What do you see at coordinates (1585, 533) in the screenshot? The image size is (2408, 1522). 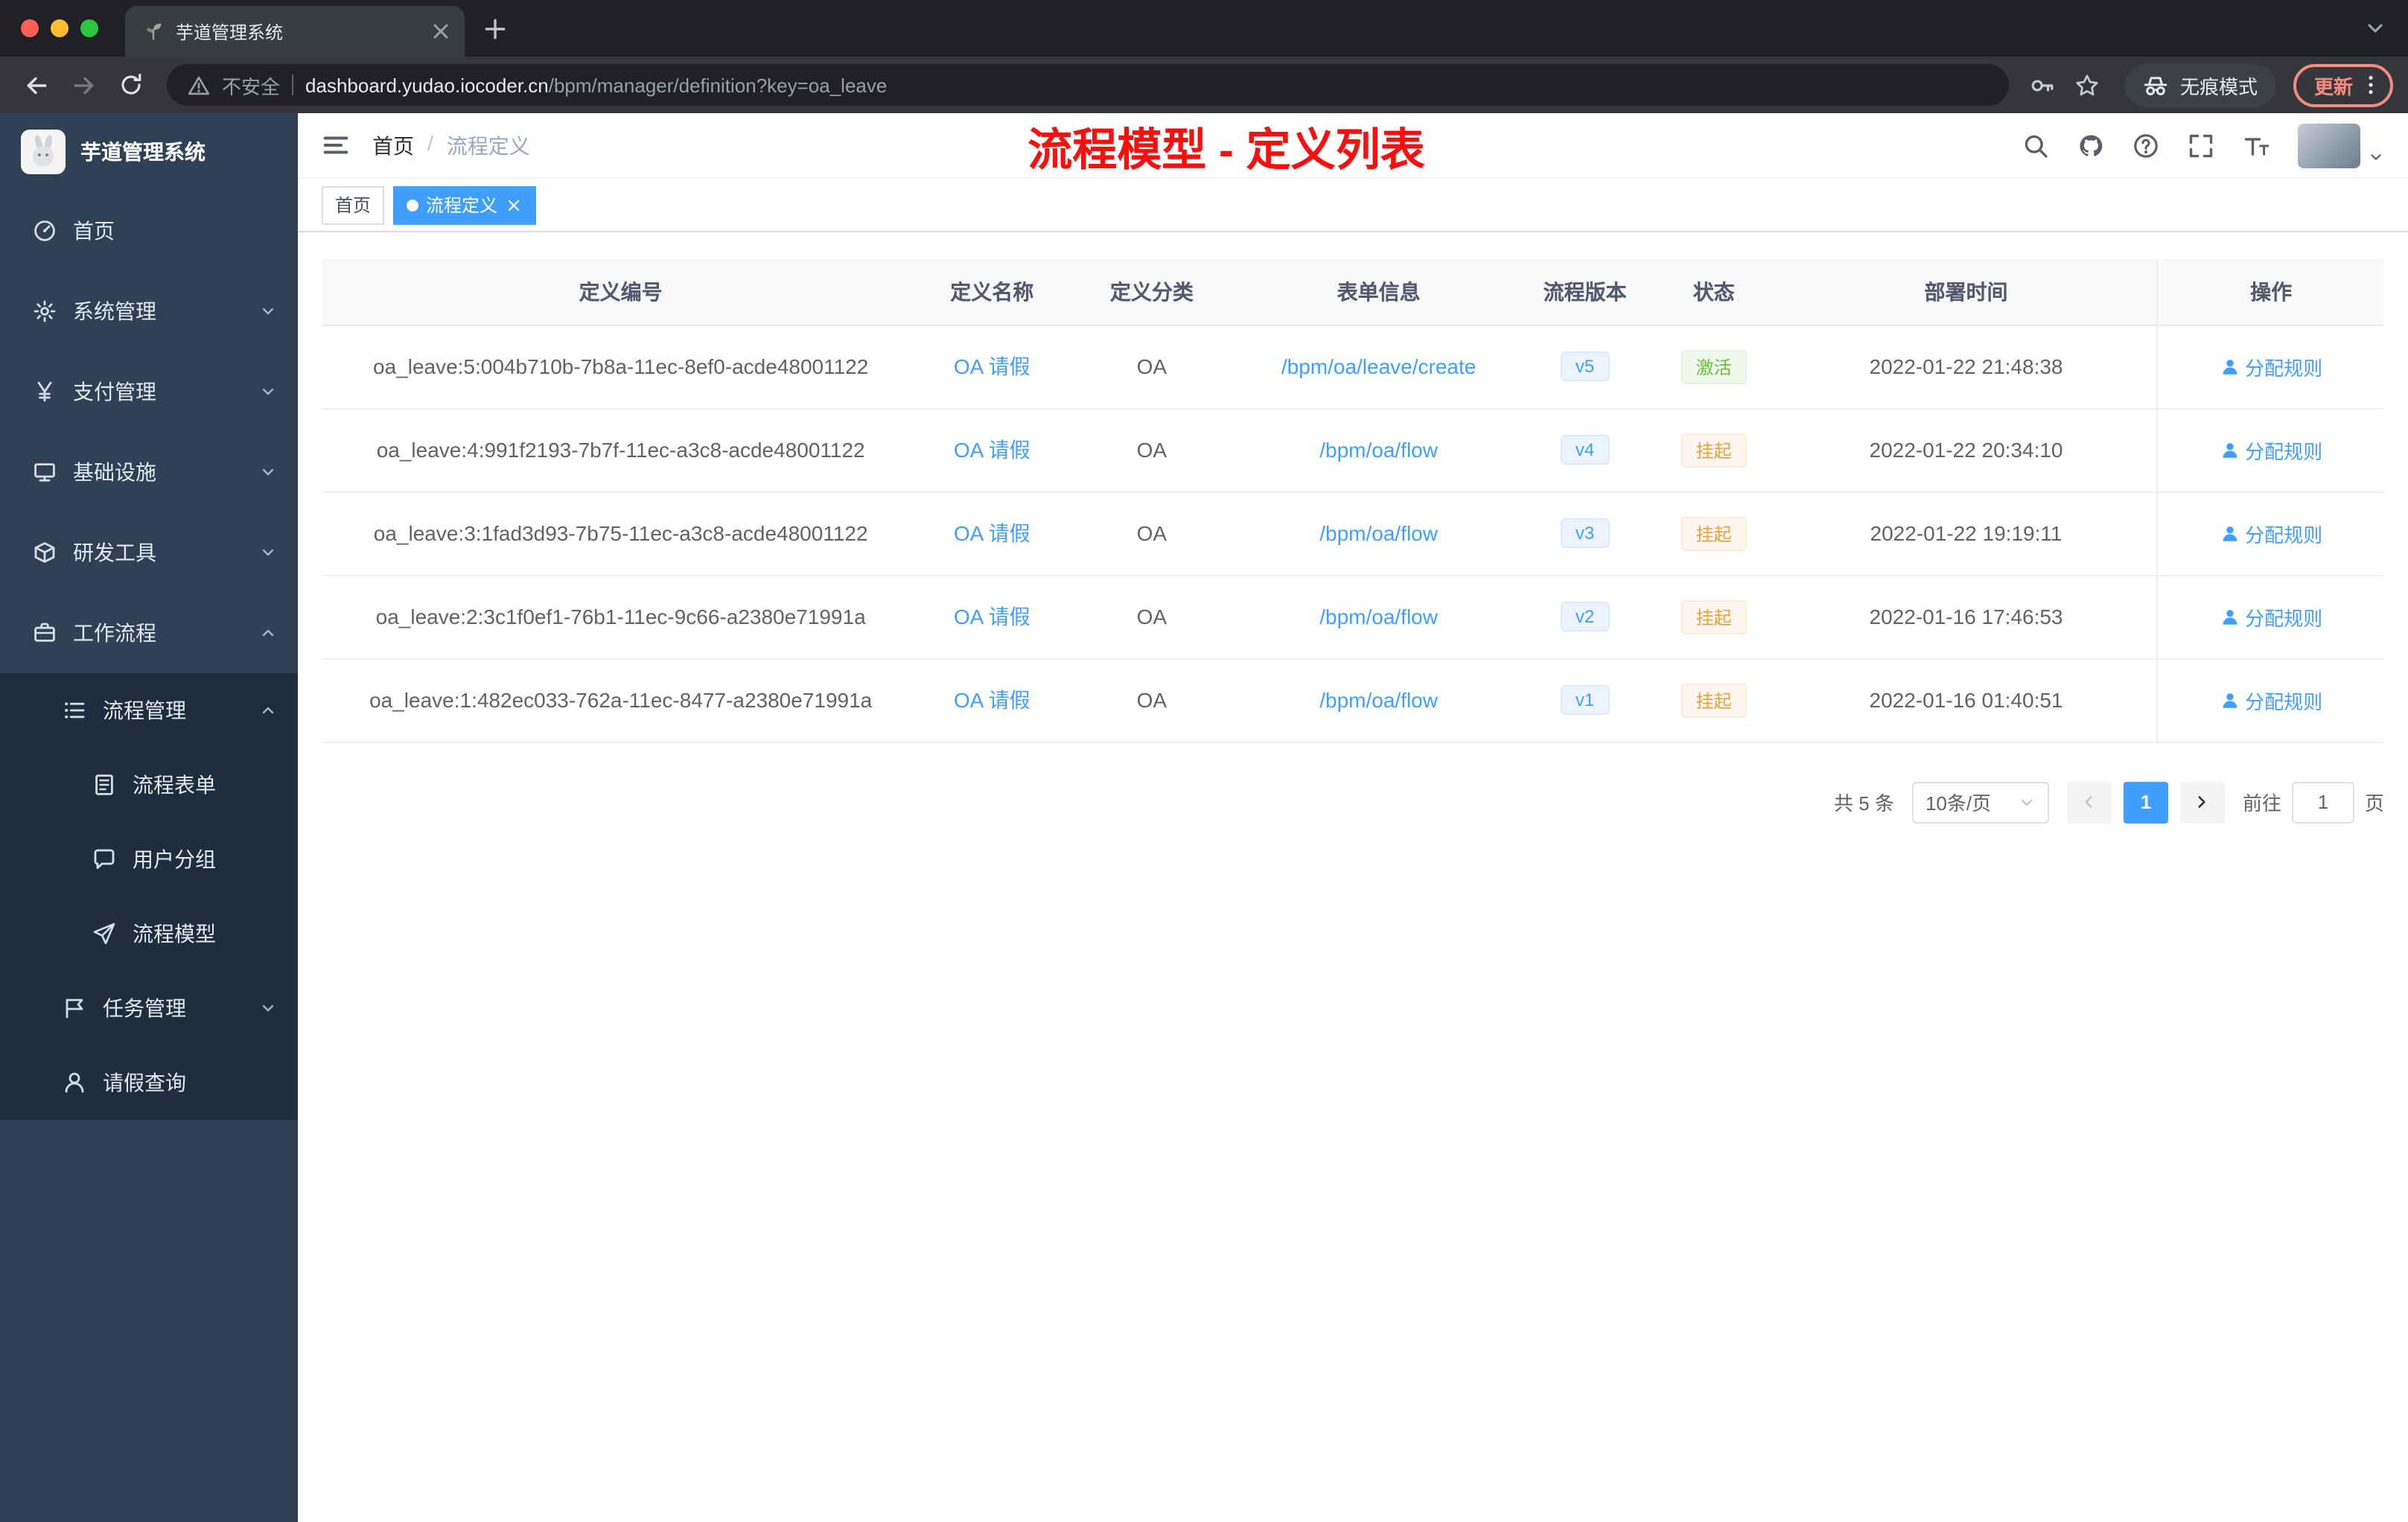 I see `version-tag: v3` at bounding box center [1585, 533].